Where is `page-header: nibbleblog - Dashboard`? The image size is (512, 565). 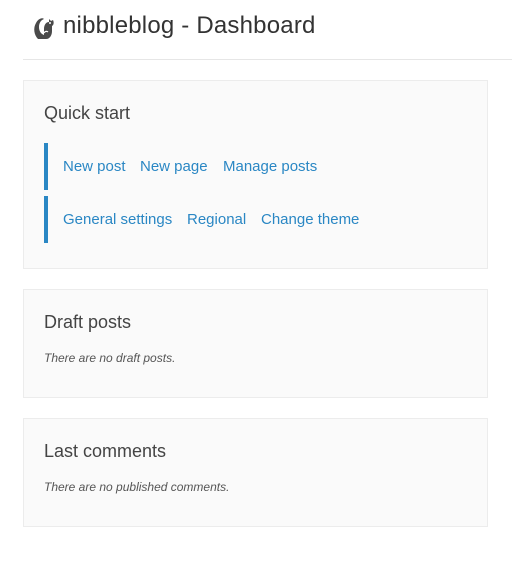
page-header: nibbleblog - Dashboard is located at coordinates (267, 30).